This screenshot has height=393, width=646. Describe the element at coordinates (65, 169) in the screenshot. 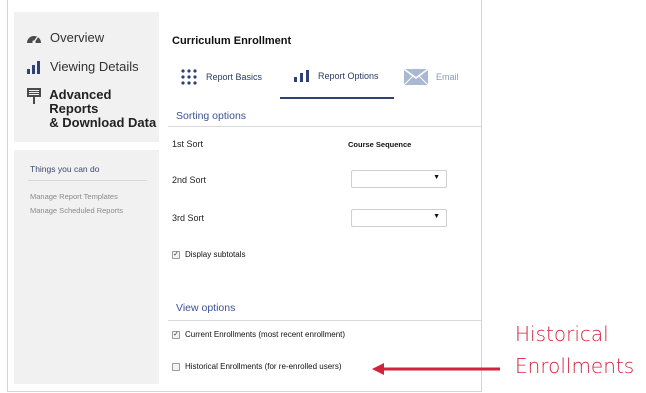

I see `things-title: Things you can do` at that location.